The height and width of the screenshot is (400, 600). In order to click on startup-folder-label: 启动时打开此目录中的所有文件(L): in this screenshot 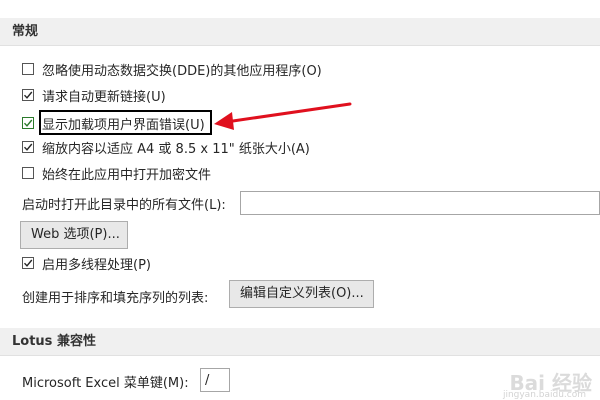, I will do `click(124, 205)`.